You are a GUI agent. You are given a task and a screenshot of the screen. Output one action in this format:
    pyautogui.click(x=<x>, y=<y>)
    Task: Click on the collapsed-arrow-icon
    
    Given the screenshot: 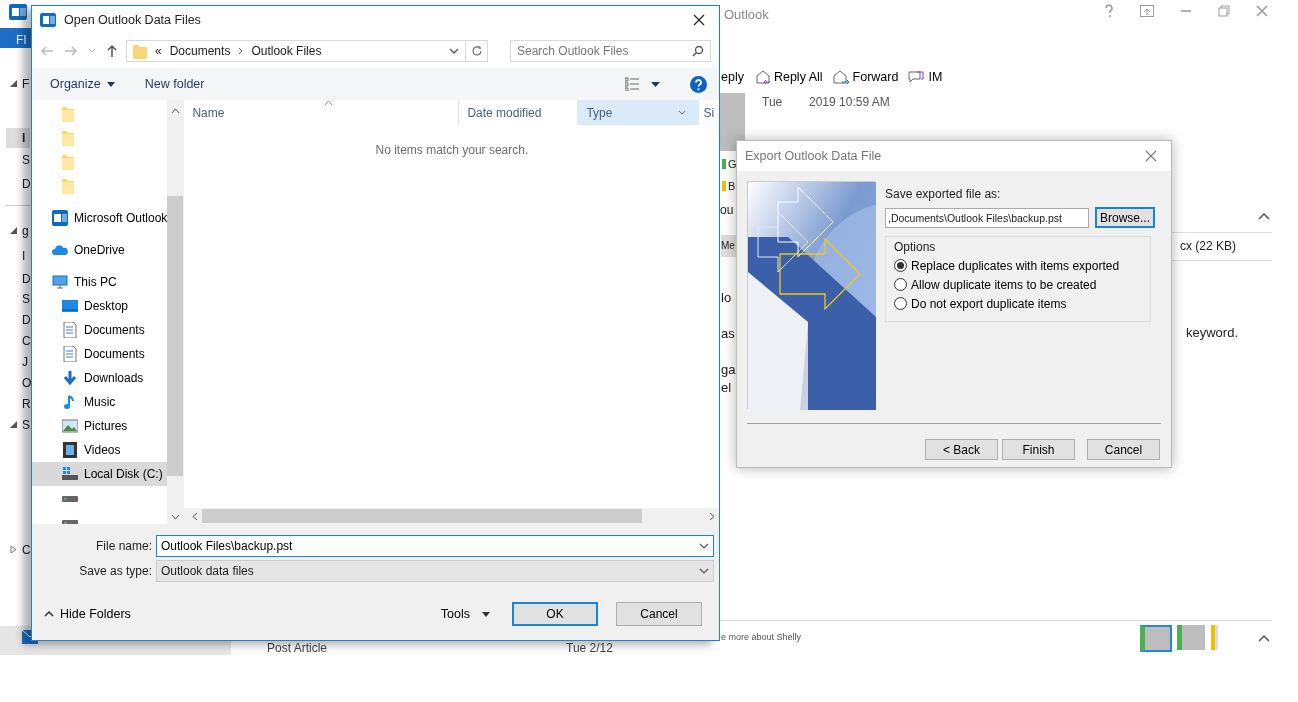 What is the action you would take?
    pyautogui.click(x=13, y=549)
    